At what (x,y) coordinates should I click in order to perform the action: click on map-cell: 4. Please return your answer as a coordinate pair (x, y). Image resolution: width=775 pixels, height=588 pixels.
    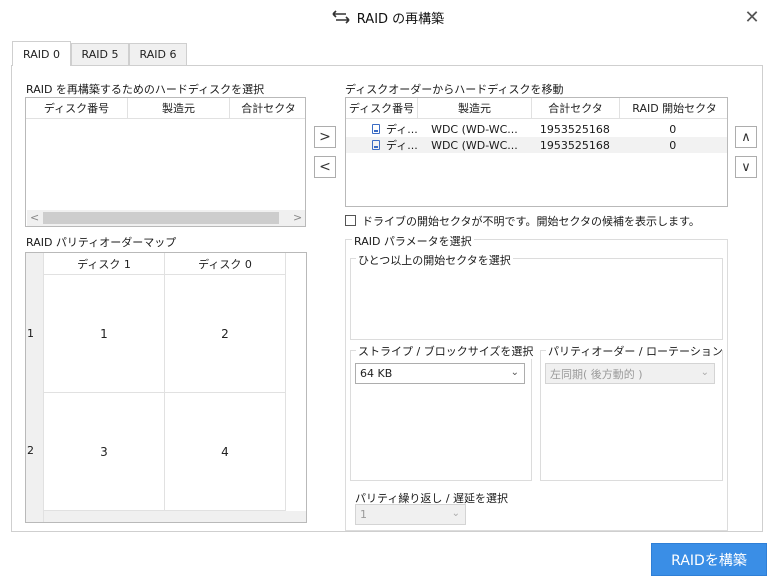
    Looking at the image, I should click on (225, 452).